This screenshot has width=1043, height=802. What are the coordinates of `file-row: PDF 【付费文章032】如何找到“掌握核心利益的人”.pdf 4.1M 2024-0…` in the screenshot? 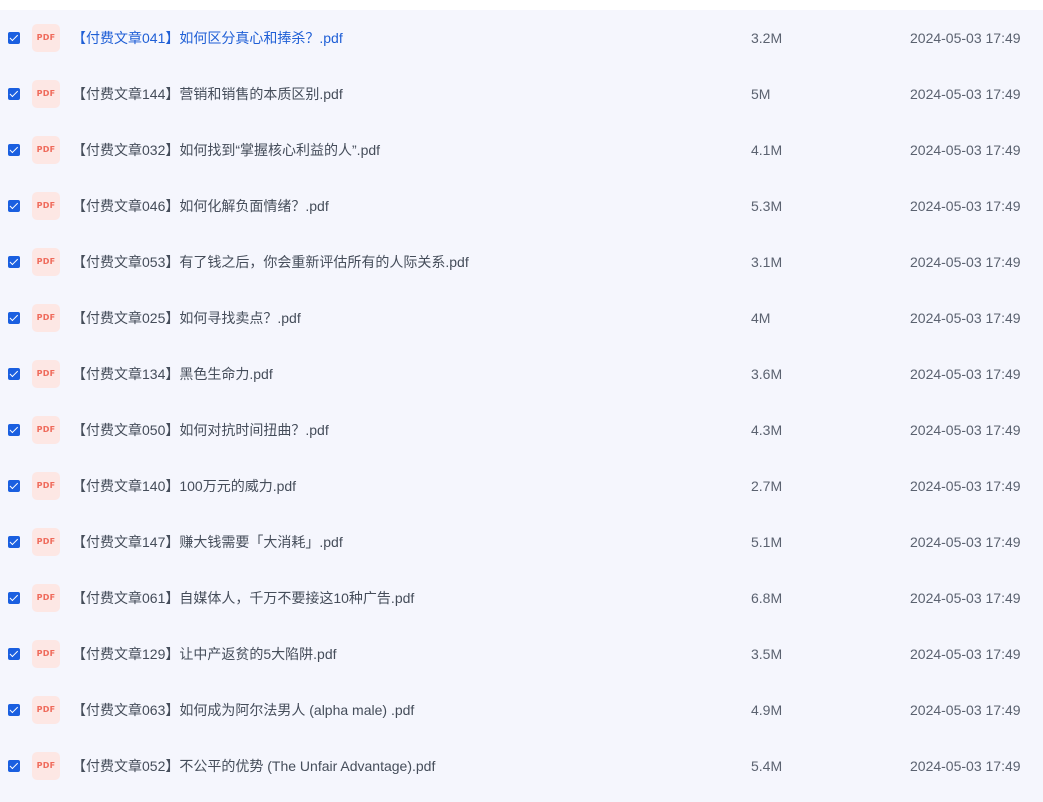 It's located at (521, 150).